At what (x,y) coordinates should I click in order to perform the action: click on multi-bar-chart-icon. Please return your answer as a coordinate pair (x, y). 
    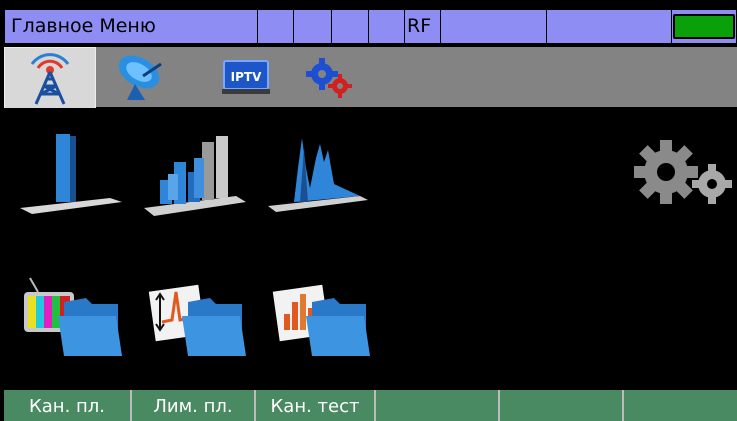
    Looking at the image, I should click on (195, 176).